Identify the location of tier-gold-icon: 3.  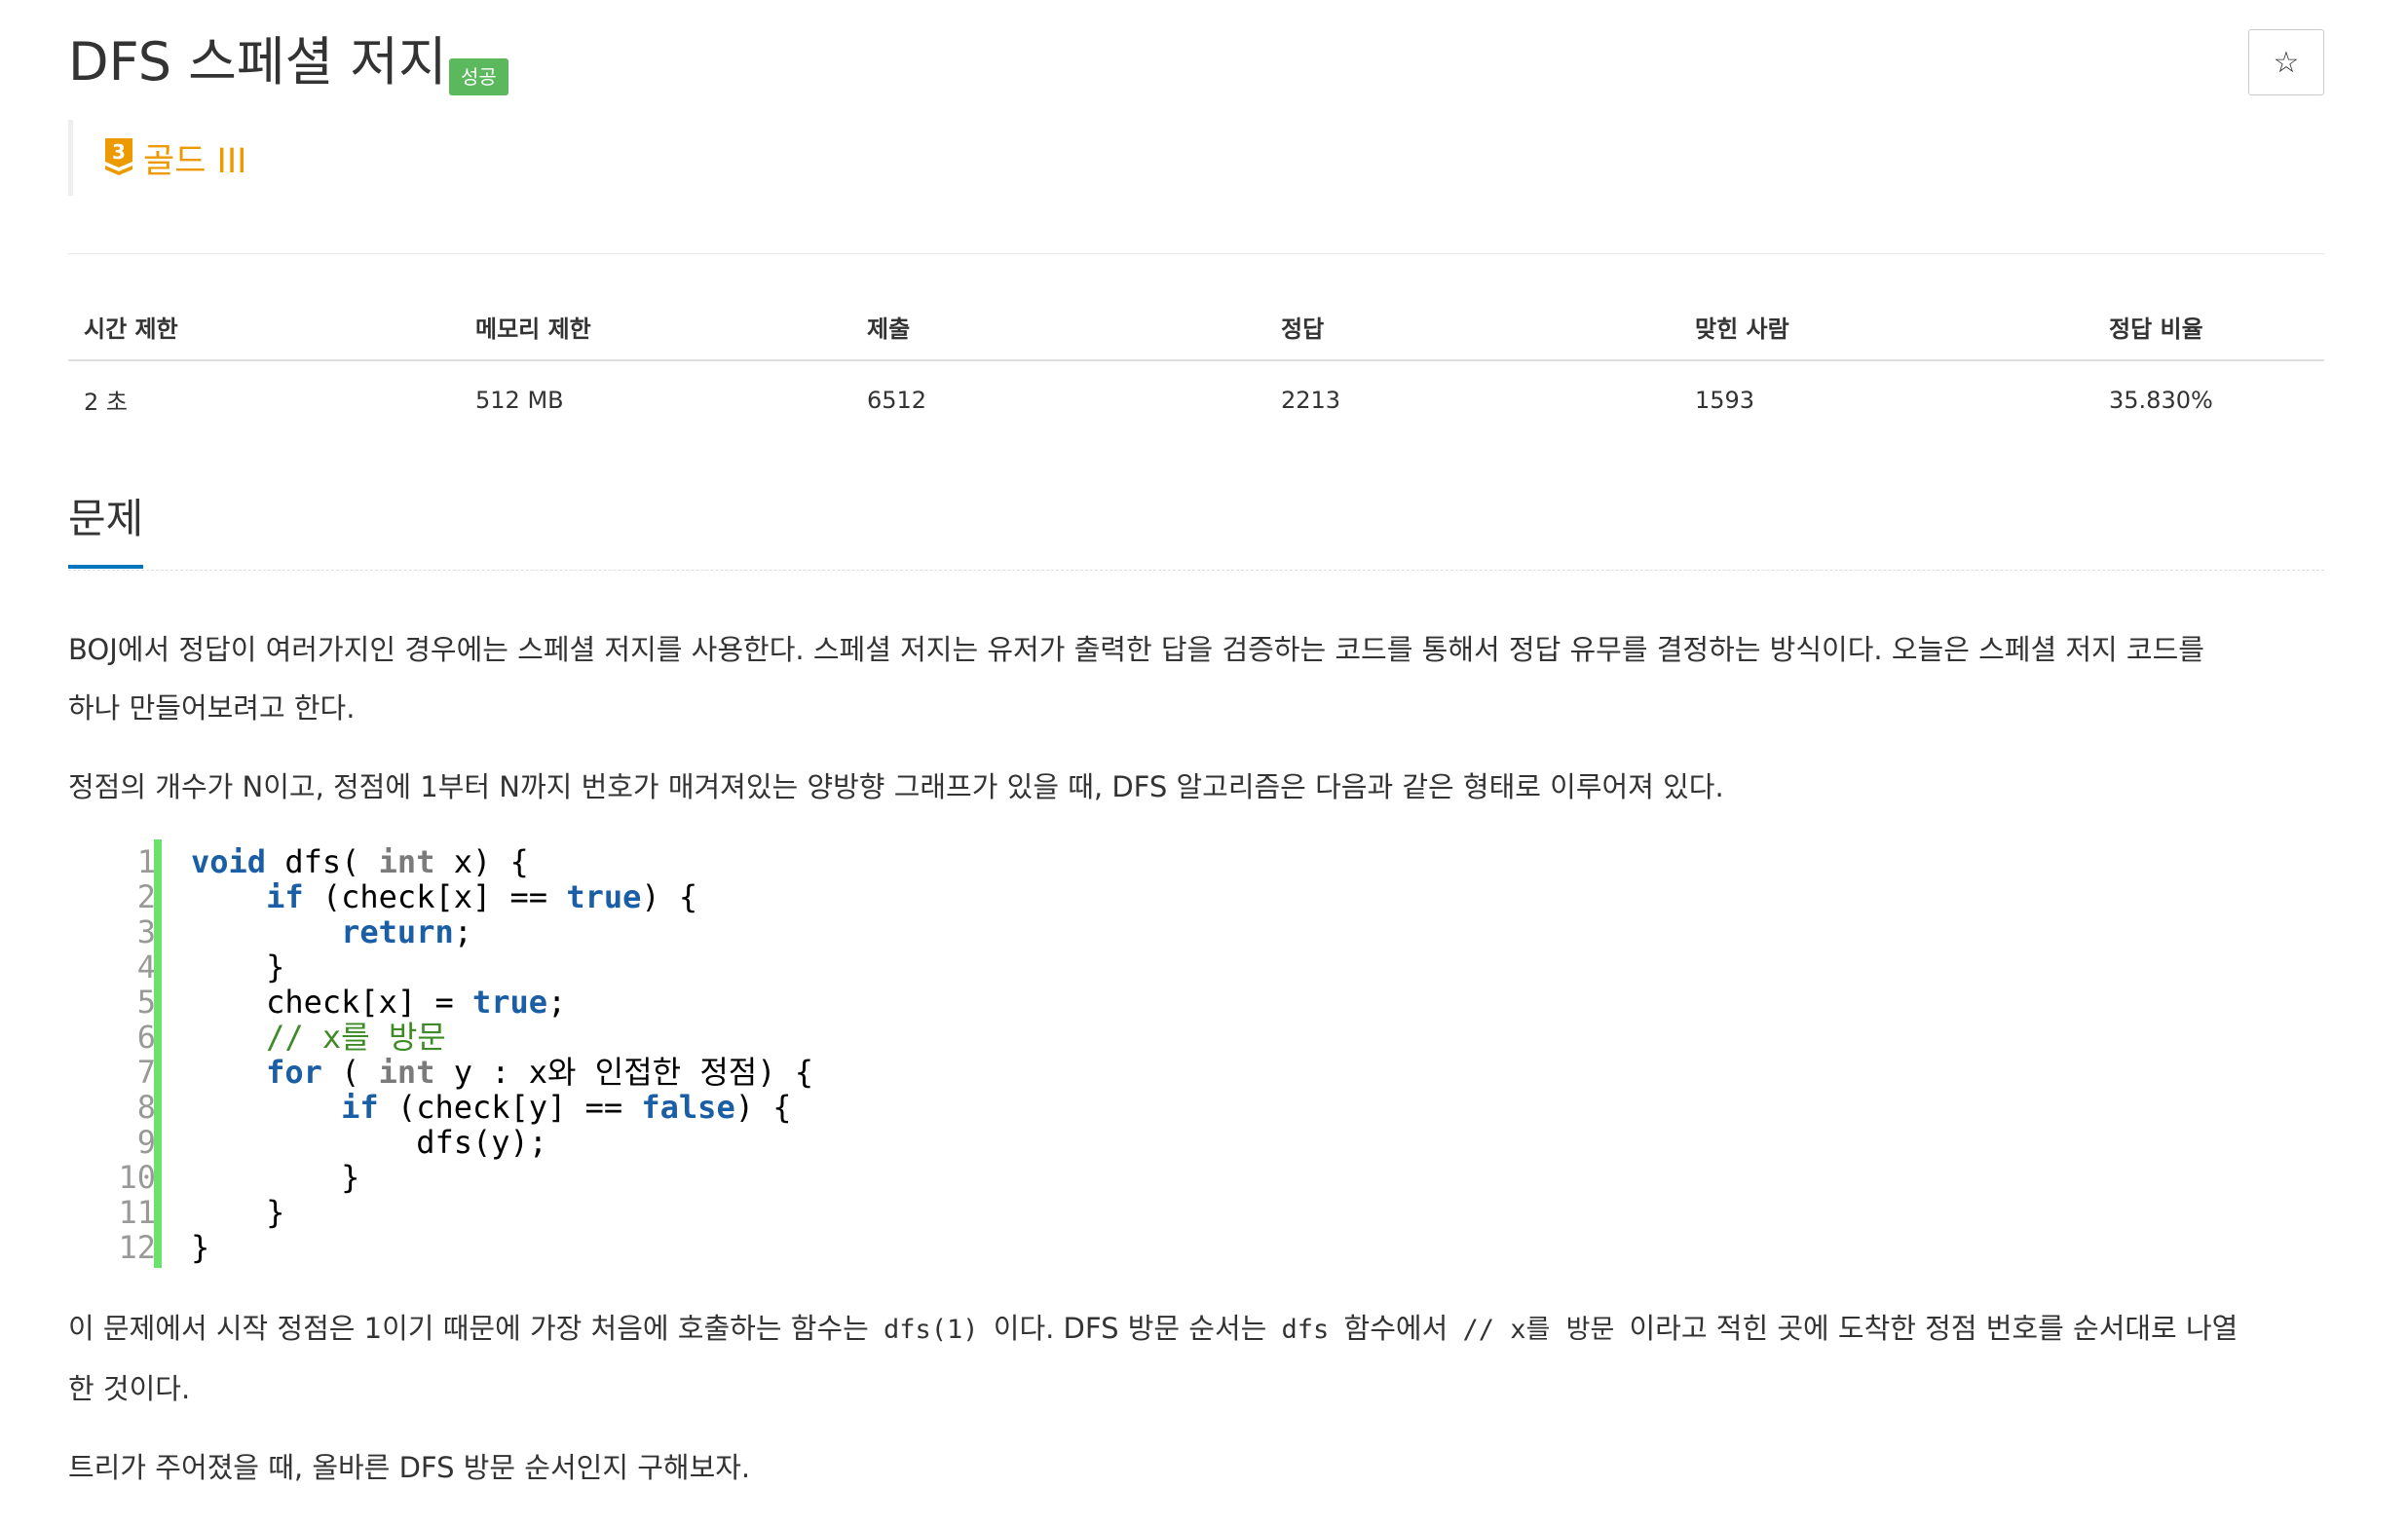
(118, 156).